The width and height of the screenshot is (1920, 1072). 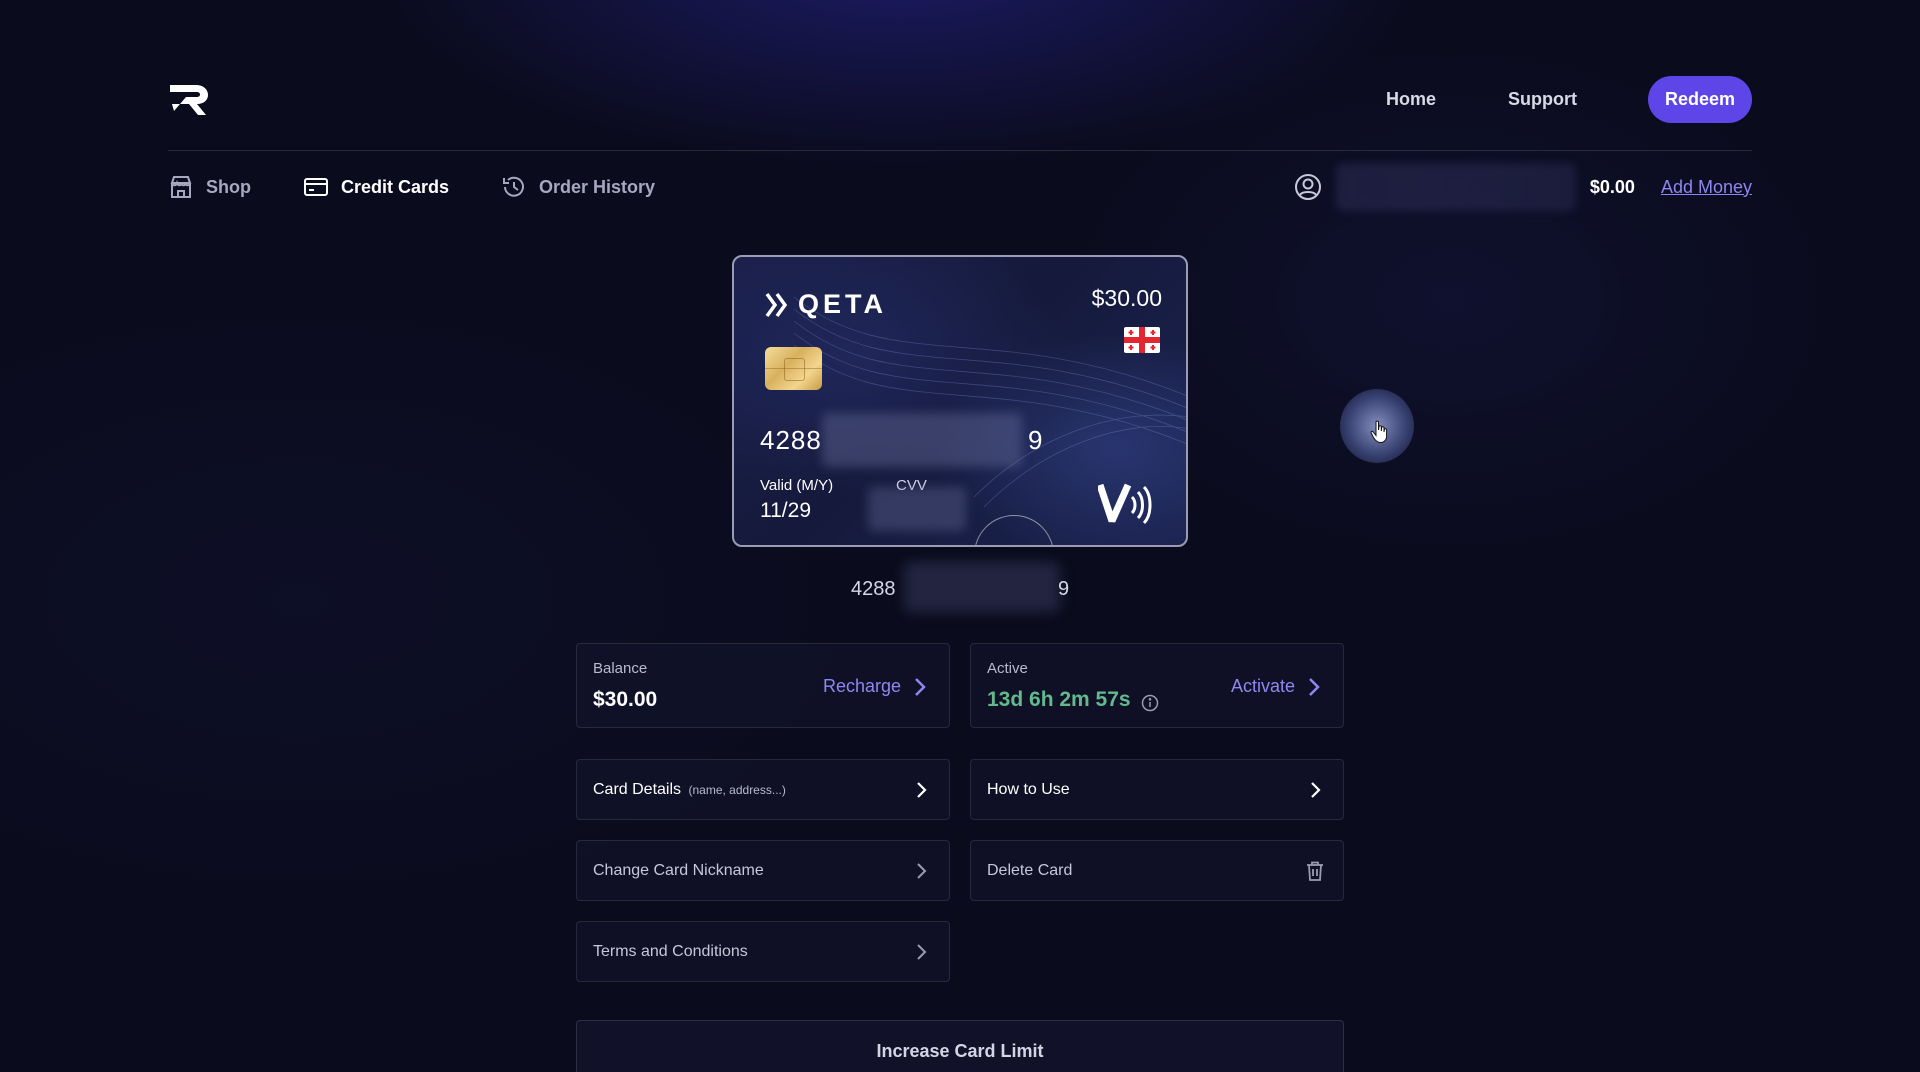 I want to click on header-divider, so click(x=960, y=150).